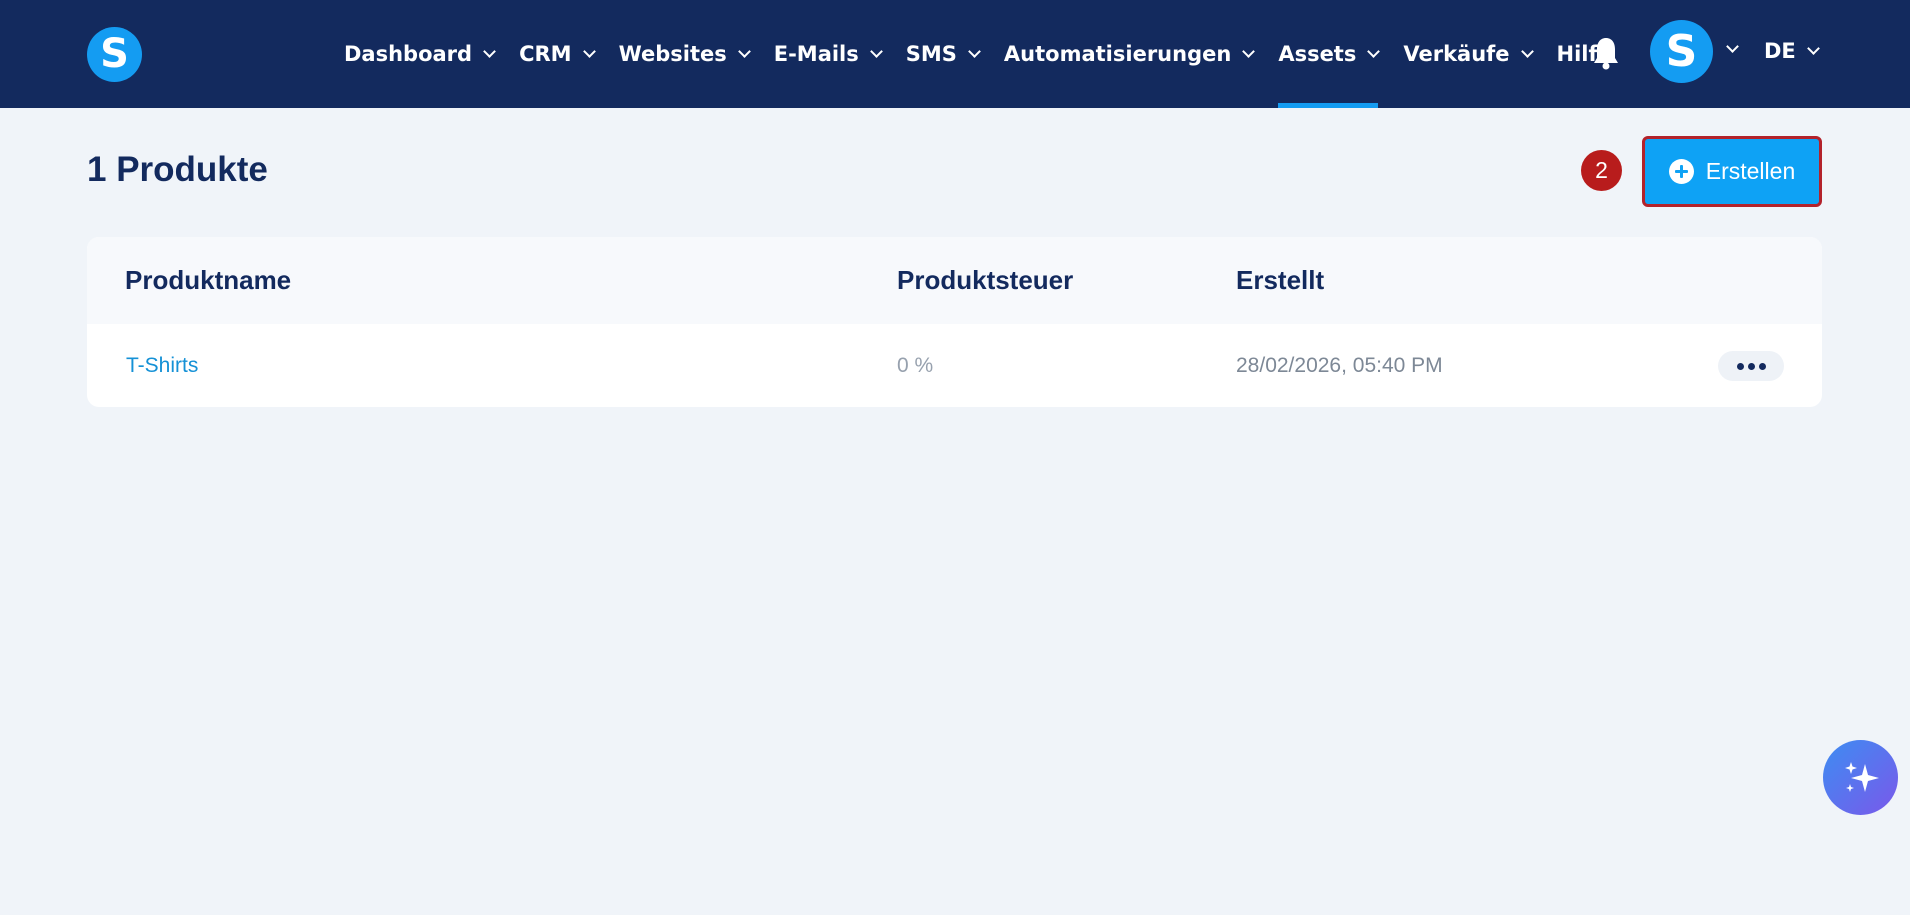  What do you see at coordinates (1681, 51) in the screenshot?
I see `user-avatar: S` at bounding box center [1681, 51].